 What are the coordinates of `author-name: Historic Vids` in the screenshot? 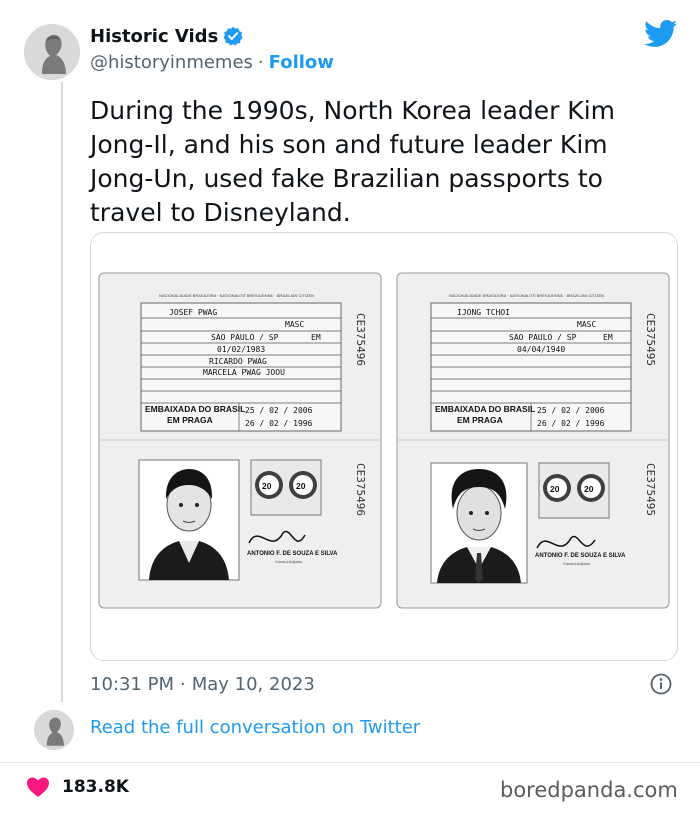 It's located at (154, 36).